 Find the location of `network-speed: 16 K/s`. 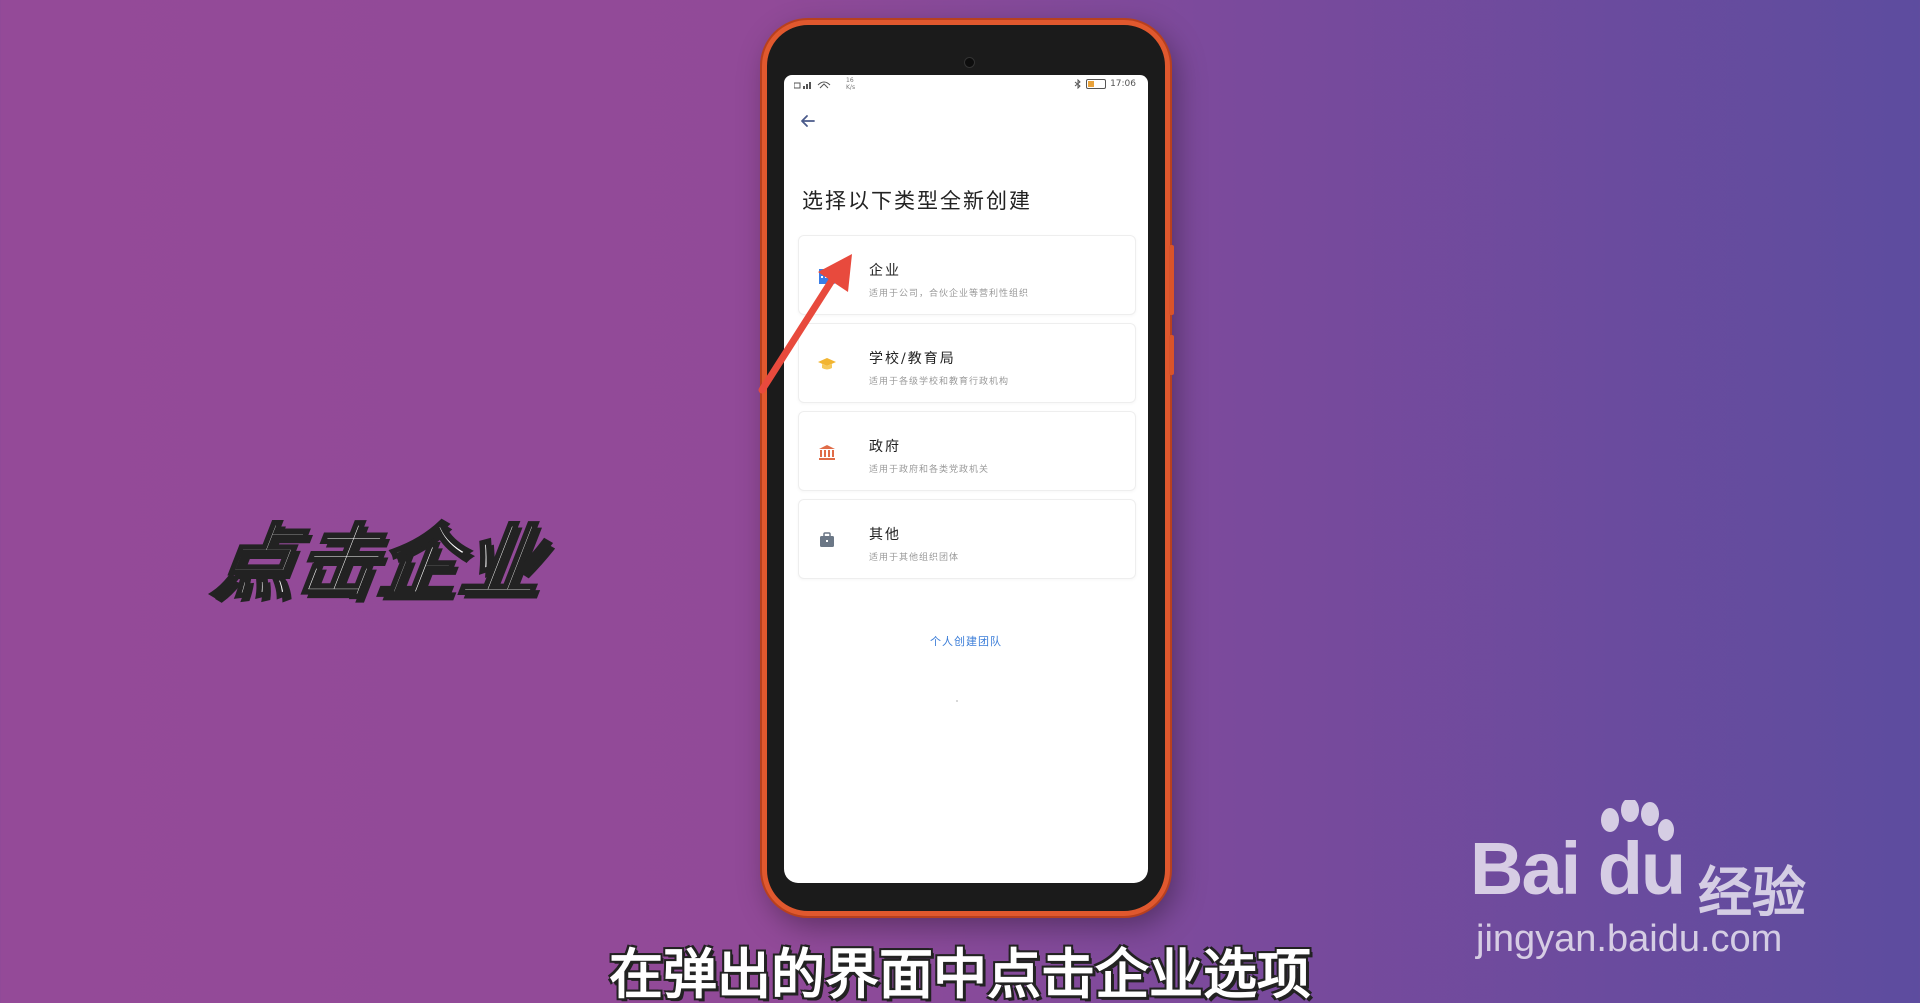

network-speed: 16 K/s is located at coordinates (850, 84).